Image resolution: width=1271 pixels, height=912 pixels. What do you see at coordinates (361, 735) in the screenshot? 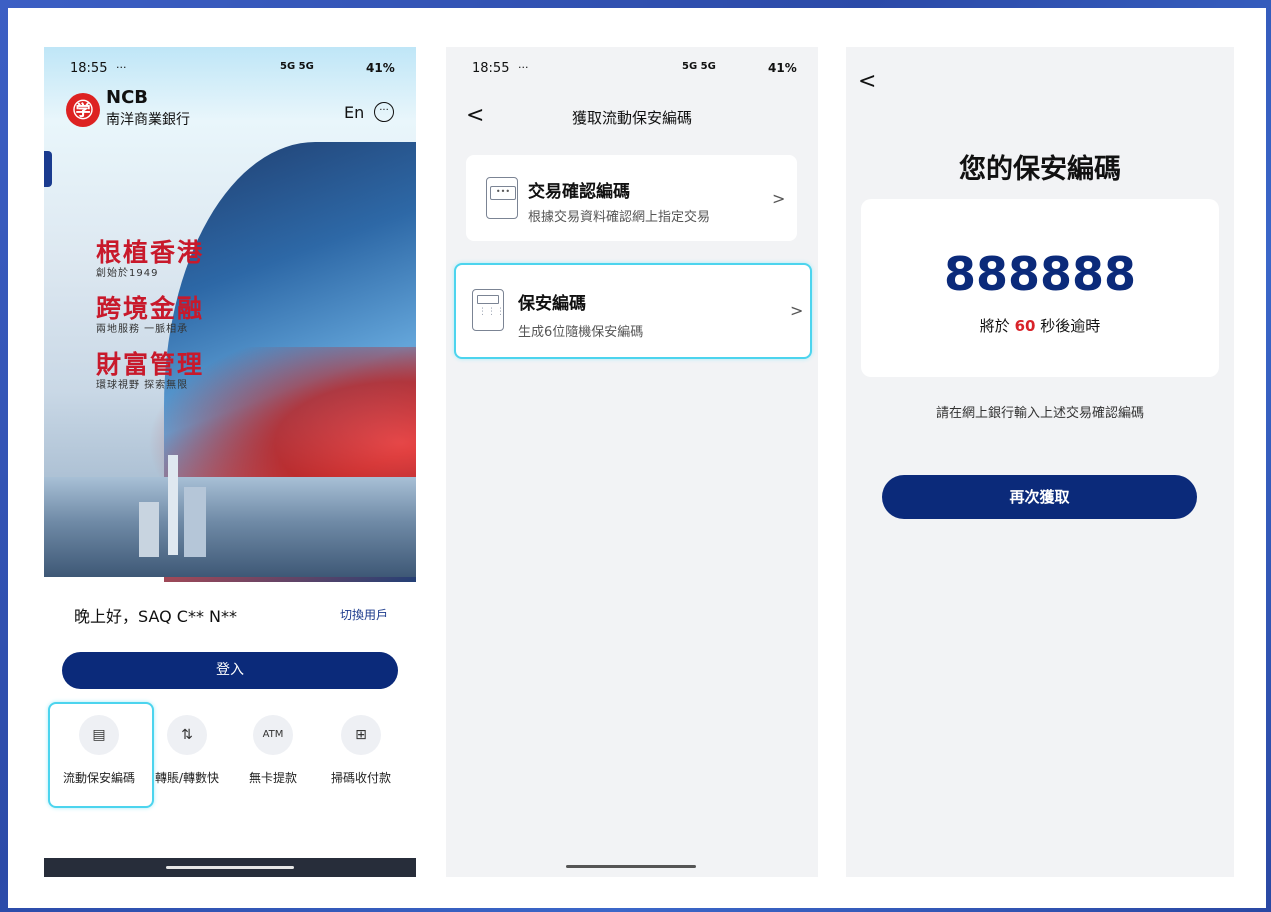
I see `qr-code-icon: ⊞` at bounding box center [361, 735].